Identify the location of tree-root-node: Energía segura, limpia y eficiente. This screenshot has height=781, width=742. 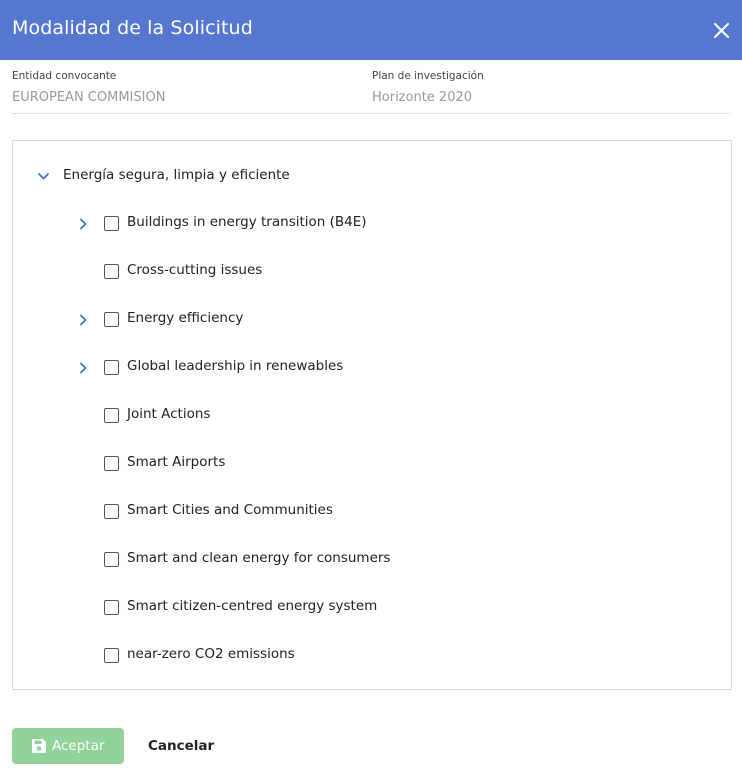
(363, 176).